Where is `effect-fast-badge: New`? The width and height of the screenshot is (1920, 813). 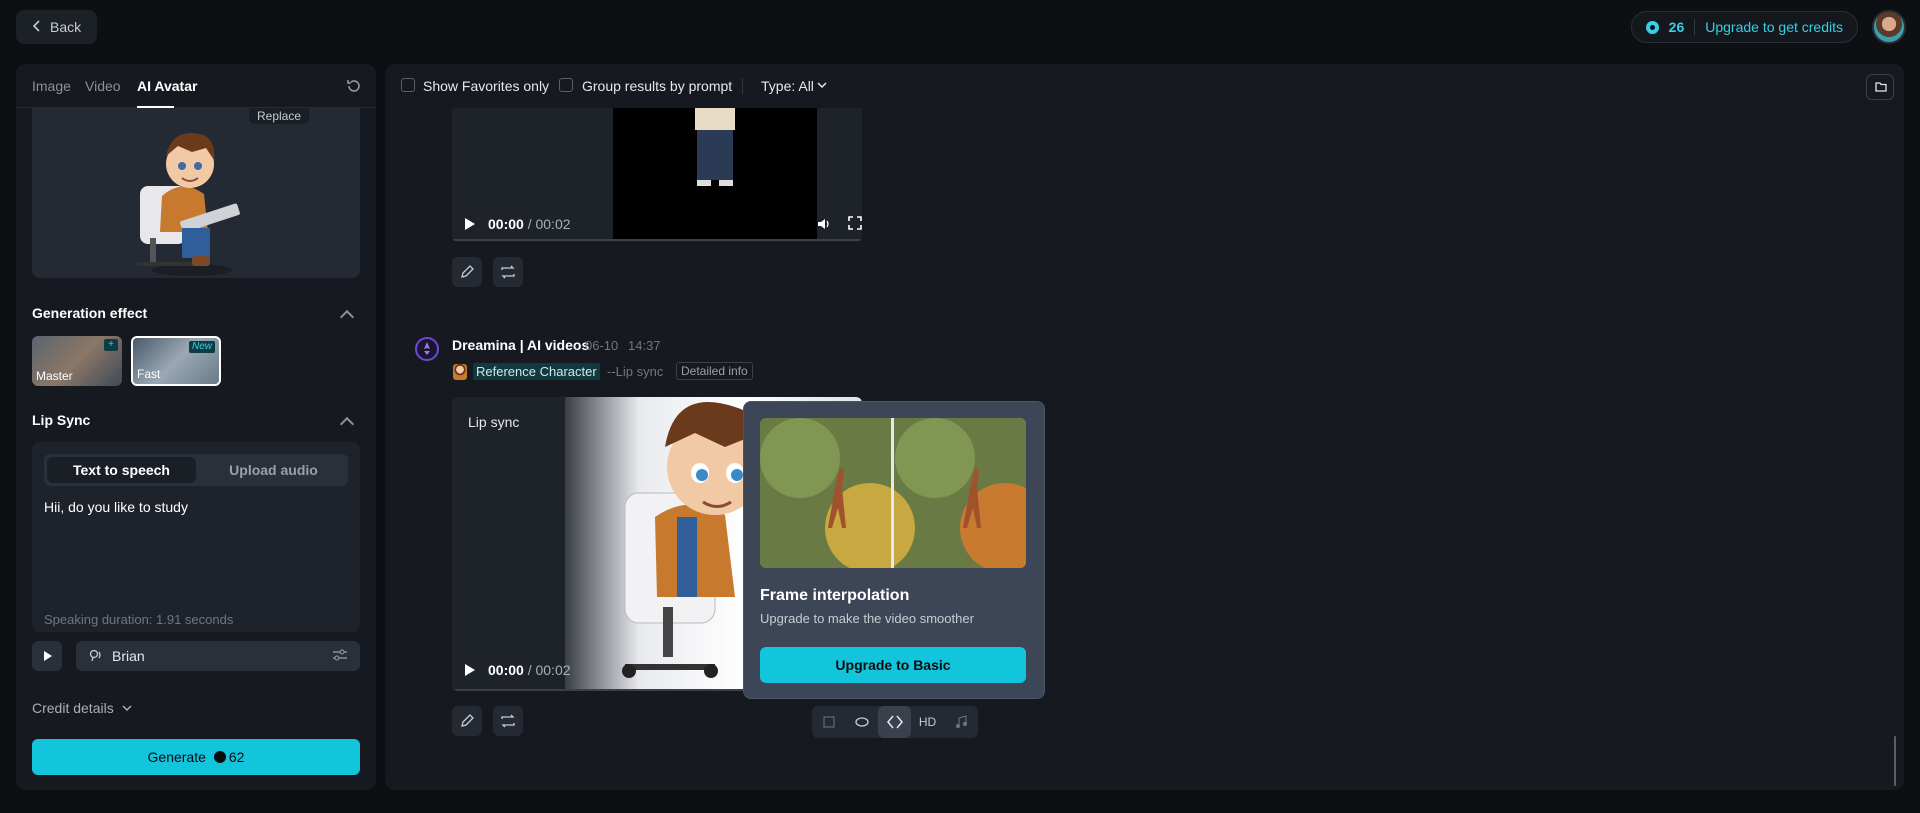 effect-fast-badge: New is located at coordinates (201, 347).